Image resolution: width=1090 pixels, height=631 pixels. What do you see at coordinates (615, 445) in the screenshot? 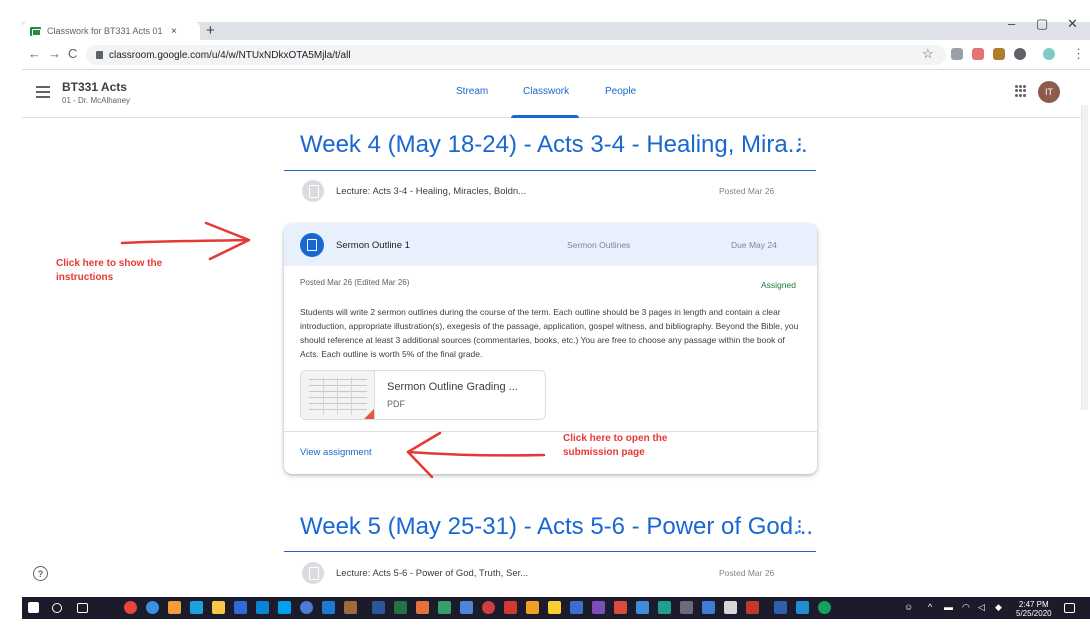
I see `annotation-right-note: Click here to open the submission page` at bounding box center [615, 445].